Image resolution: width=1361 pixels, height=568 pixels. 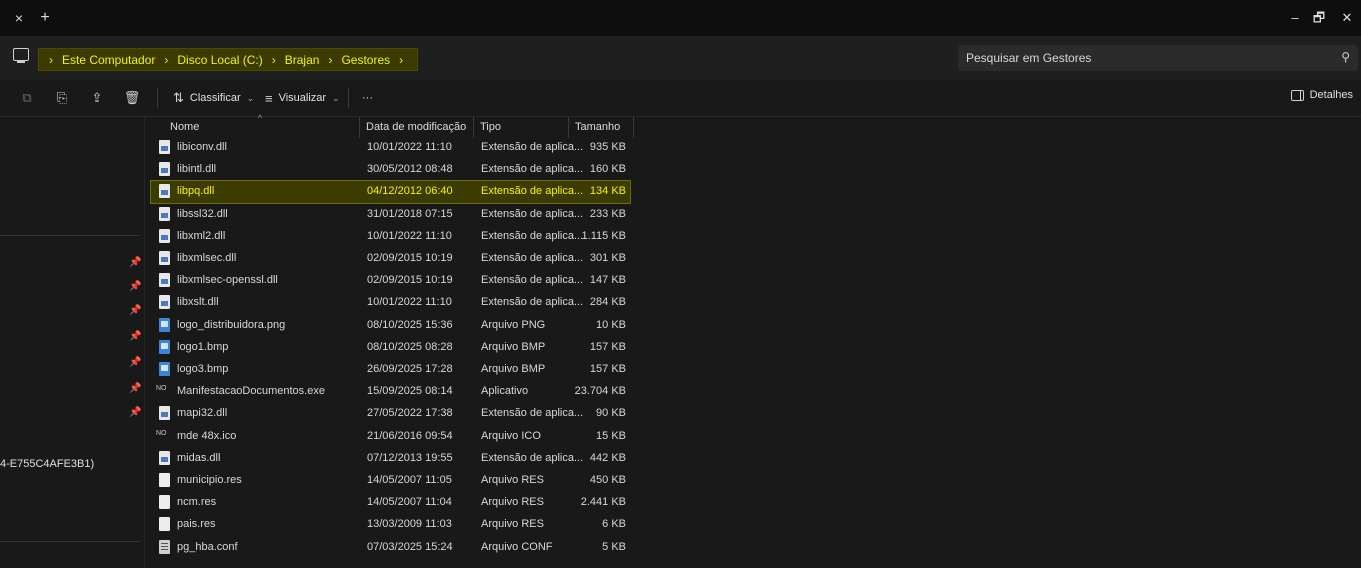 I want to click on column-header-type: Tipo, so click(x=521, y=127).